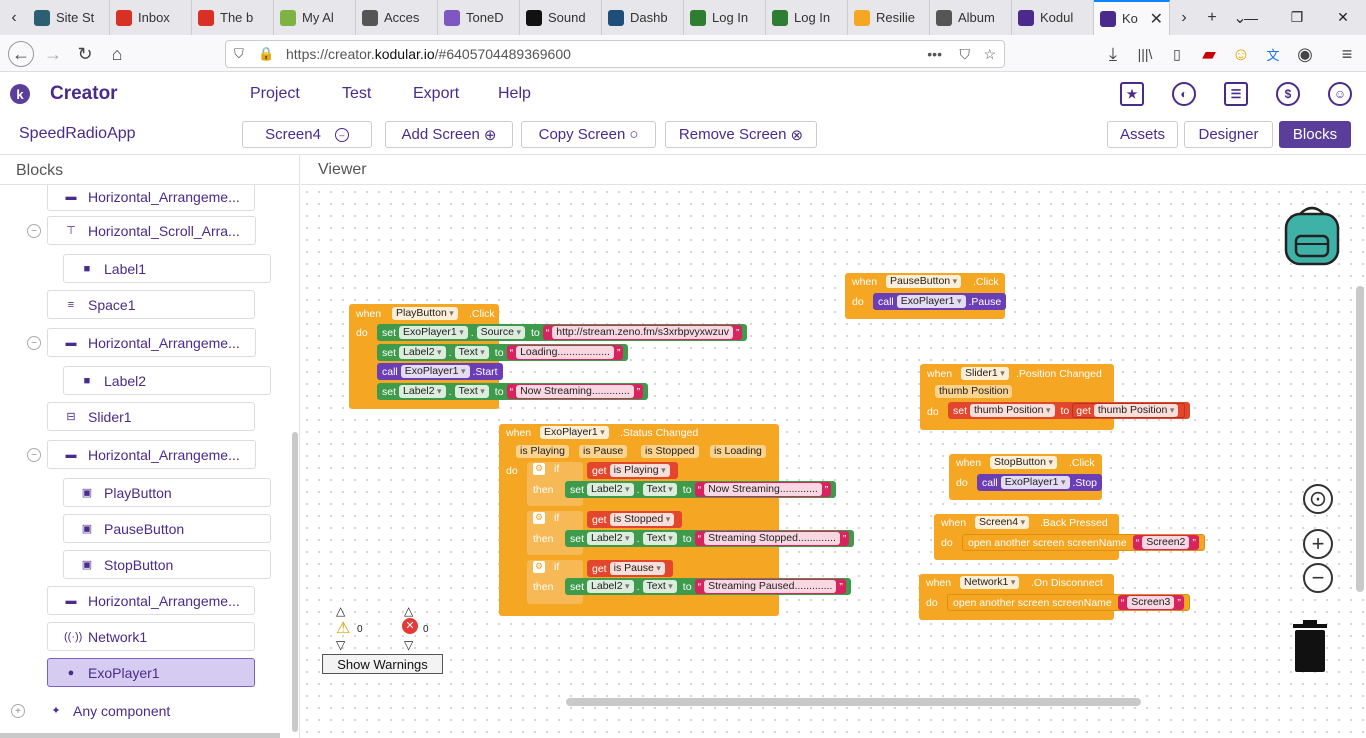 The height and width of the screenshot is (738, 1366). Describe the element at coordinates (397, 17) in the screenshot. I see `browser-tab: Acces` at that location.